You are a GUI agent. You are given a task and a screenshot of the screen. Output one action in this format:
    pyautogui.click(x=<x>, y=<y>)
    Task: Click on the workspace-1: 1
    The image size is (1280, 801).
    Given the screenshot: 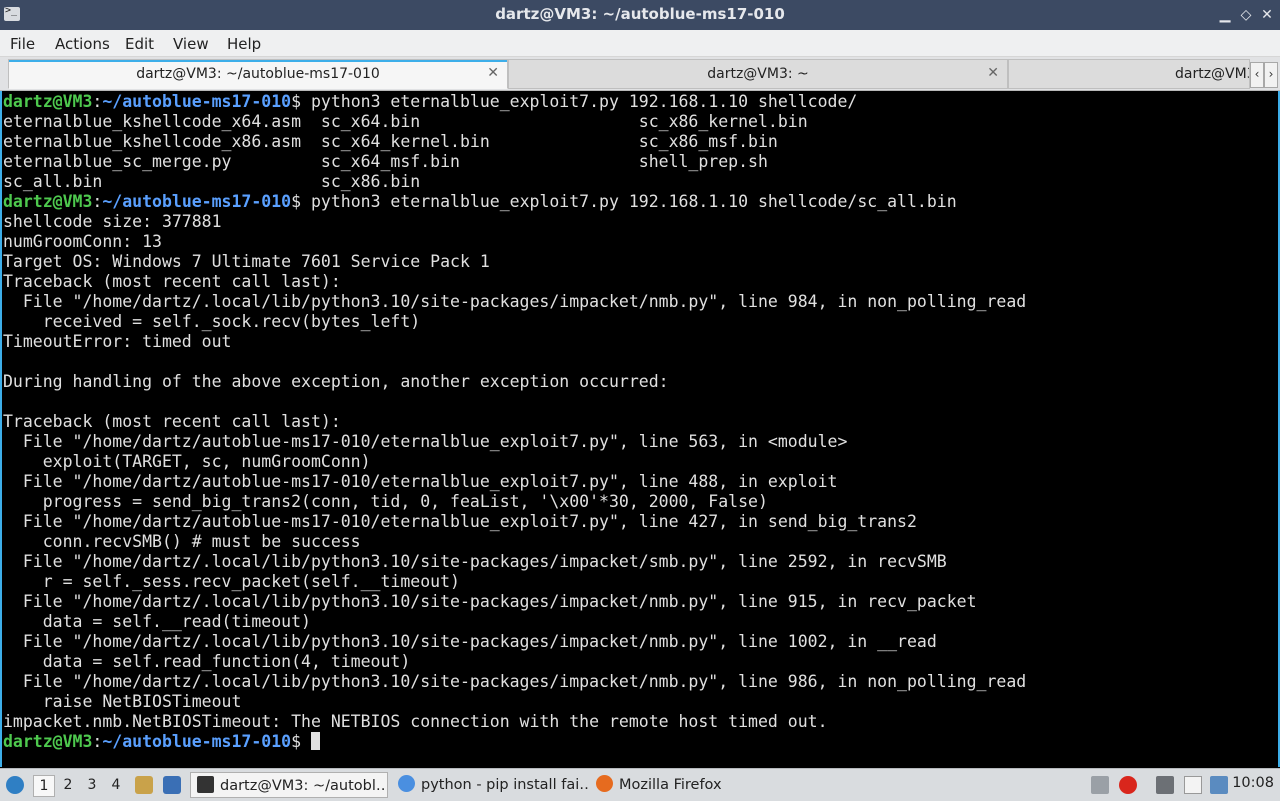 What is the action you would take?
    pyautogui.click(x=44, y=786)
    